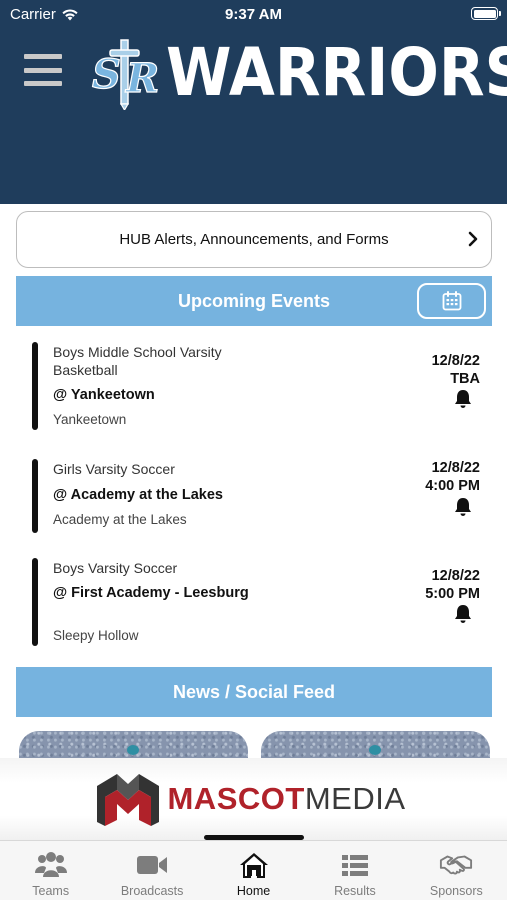 The width and height of the screenshot is (507, 900). I want to click on event-time: 5:00 PM, so click(452, 594).